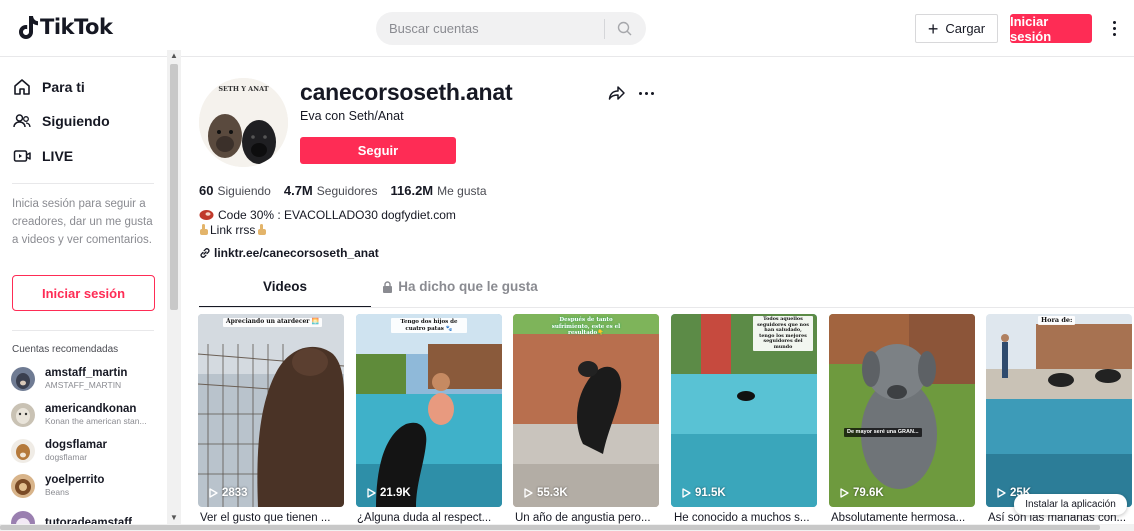  I want to click on search-input, so click(496, 28).